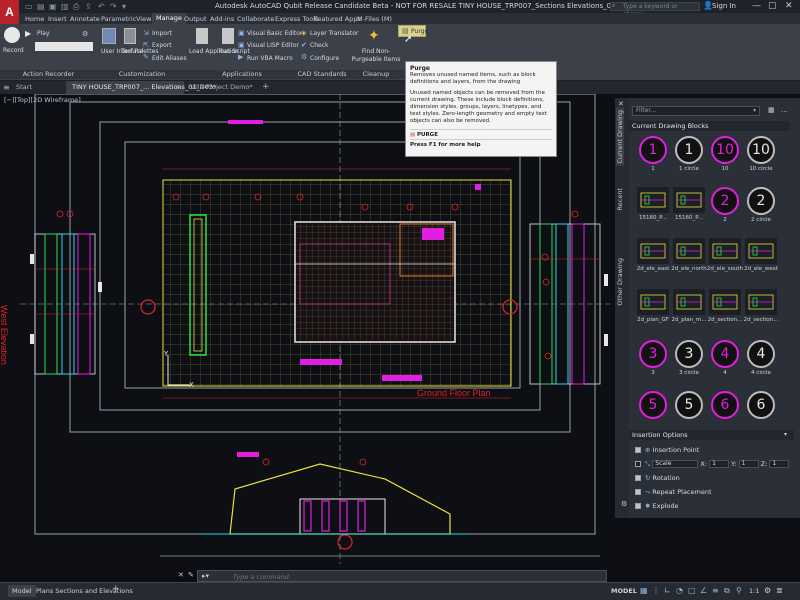 The width and height of the screenshot is (800, 600). Describe the element at coordinates (719, 464) in the screenshot. I see `x-field: 1` at that location.